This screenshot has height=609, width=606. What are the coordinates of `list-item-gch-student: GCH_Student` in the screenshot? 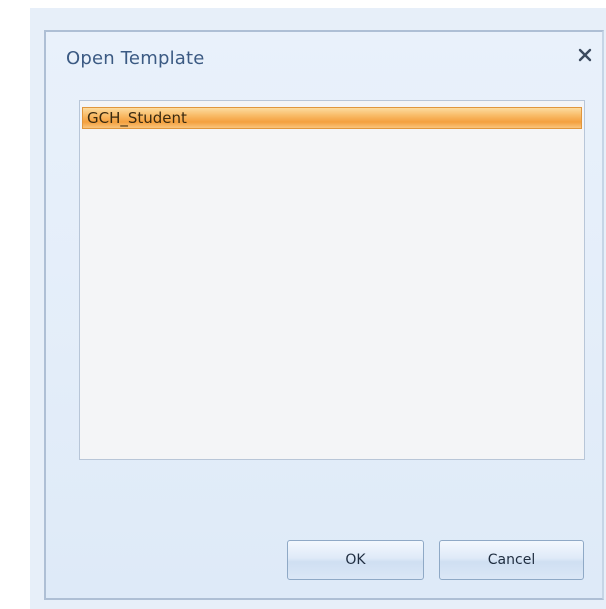 It's located at (332, 118).